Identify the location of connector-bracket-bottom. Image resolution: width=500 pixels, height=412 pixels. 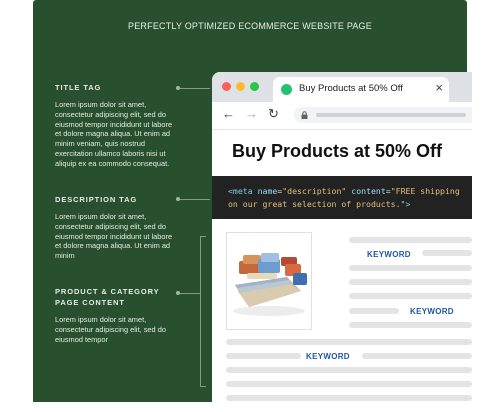
(203, 386).